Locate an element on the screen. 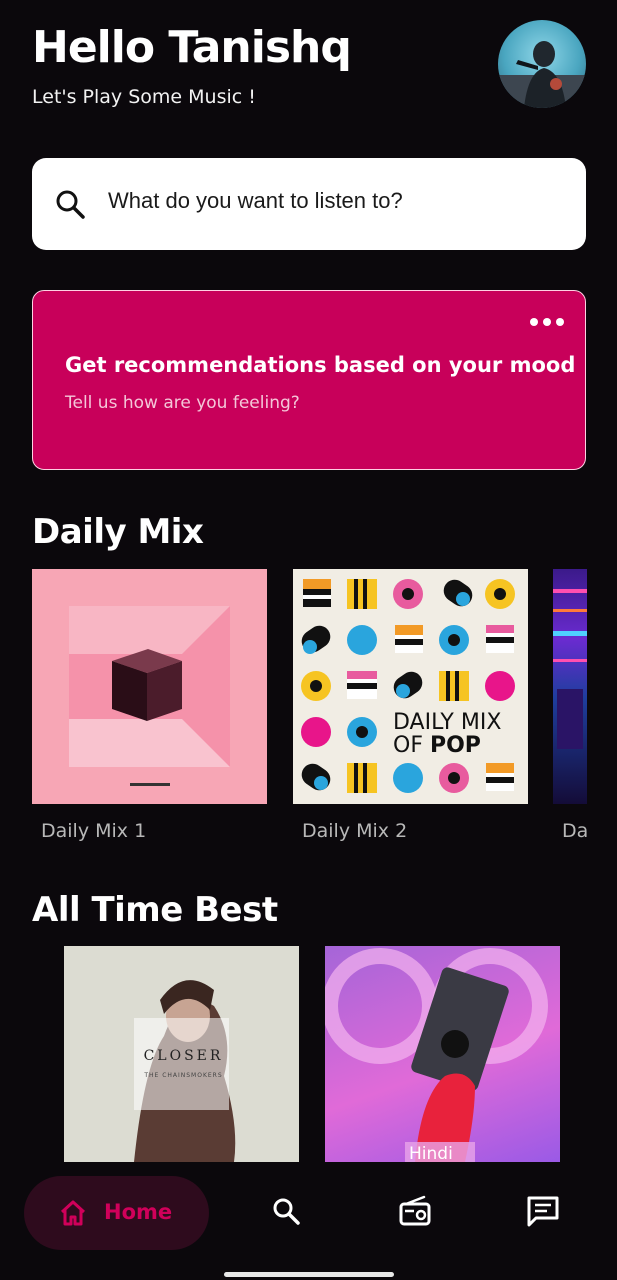 This screenshot has width=617, height=1280. greeting-subtitle: Let's Play Some Music ! is located at coordinates (144, 97).